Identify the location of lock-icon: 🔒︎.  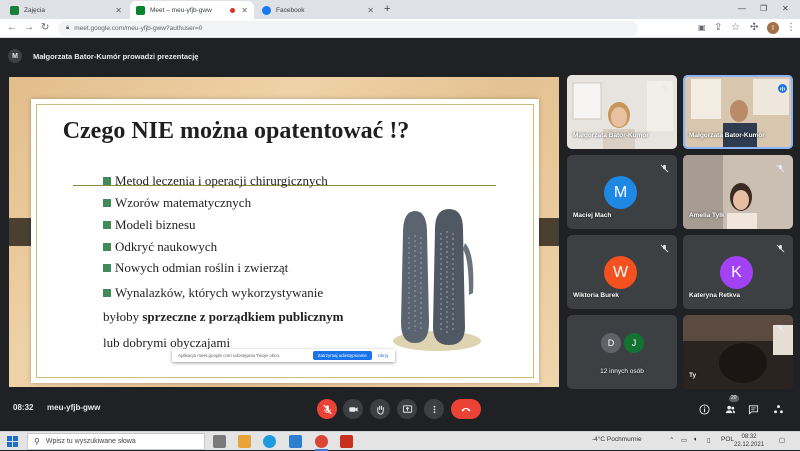
(68, 28).